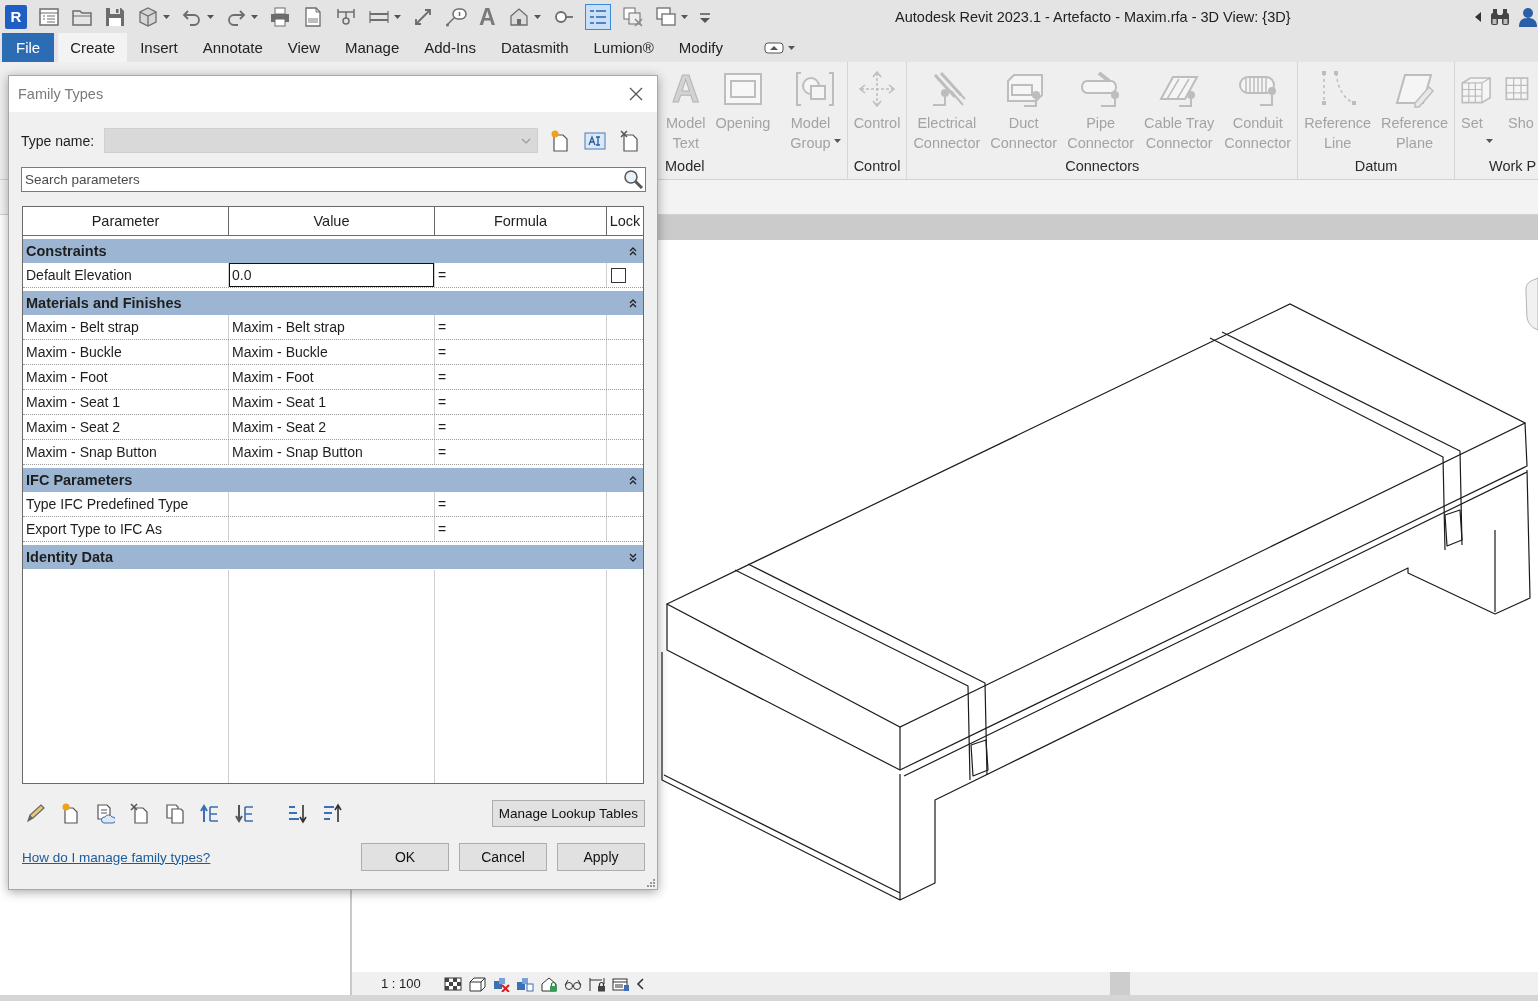  What do you see at coordinates (650, 882) in the screenshot?
I see `resize-grip-icon` at bounding box center [650, 882].